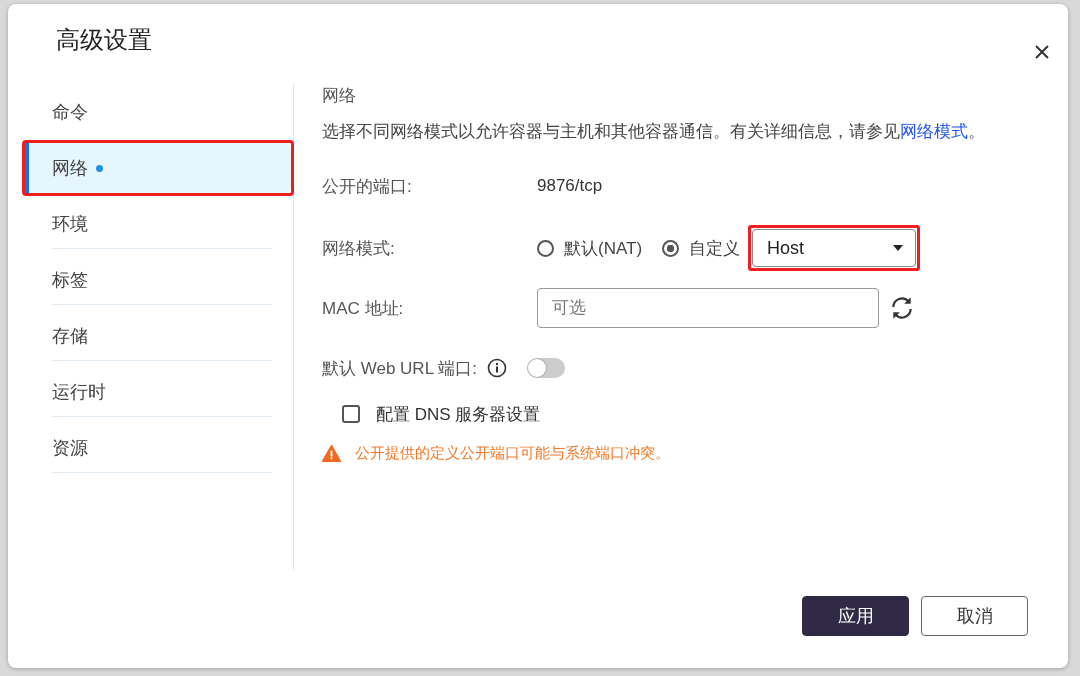 This screenshot has width=1080, height=676. I want to click on description-text: 选择不同网络模式以允许容器与主机和其他容器通信。有关详细信息，请参见网络模式。, so click(654, 132).